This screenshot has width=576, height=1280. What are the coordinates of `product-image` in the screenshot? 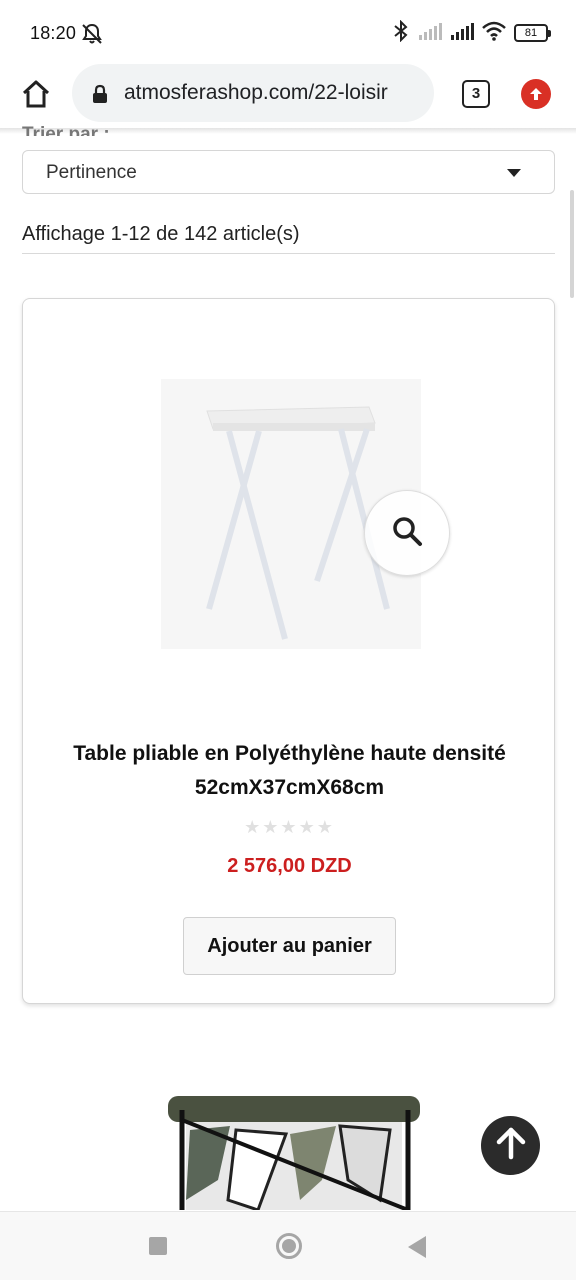 It's located at (290, 1120).